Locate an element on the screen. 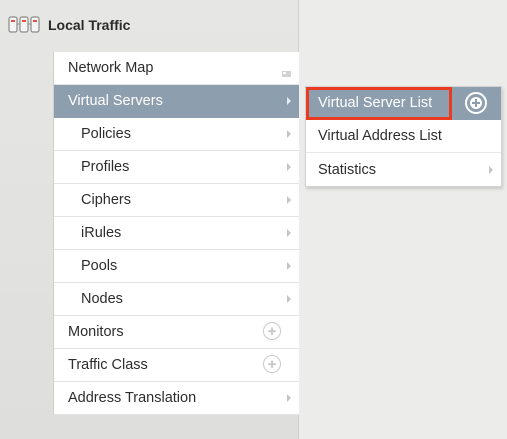 The image size is (507, 439). add-traffic-class-icon: + is located at coordinates (272, 364).